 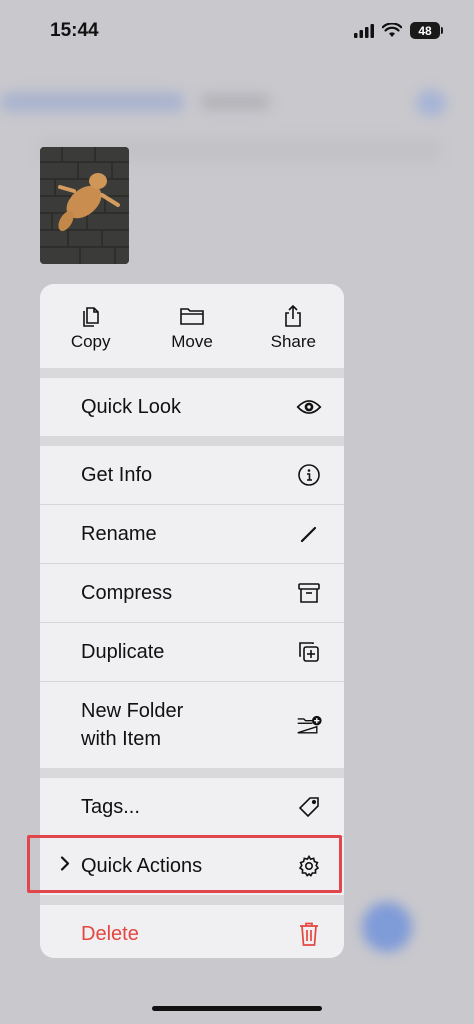 I want to click on share-button: Share, so click(x=293, y=326).